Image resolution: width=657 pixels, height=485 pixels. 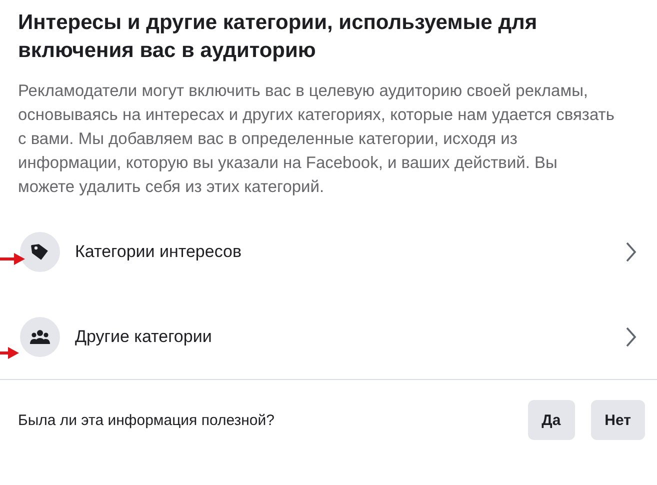 I want to click on tag-icon, so click(x=40, y=252).